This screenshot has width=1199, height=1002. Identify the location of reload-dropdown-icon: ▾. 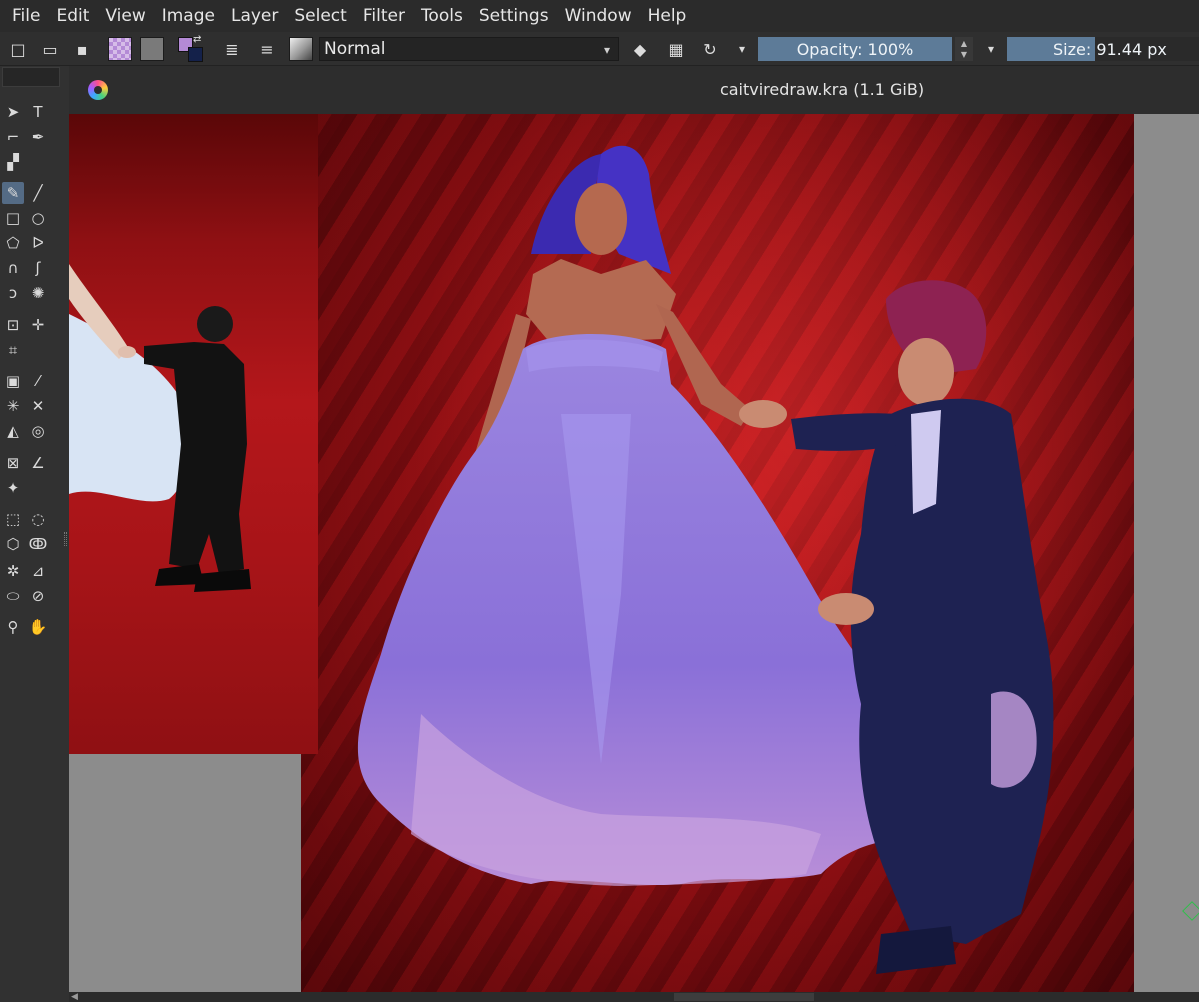
(742, 49).